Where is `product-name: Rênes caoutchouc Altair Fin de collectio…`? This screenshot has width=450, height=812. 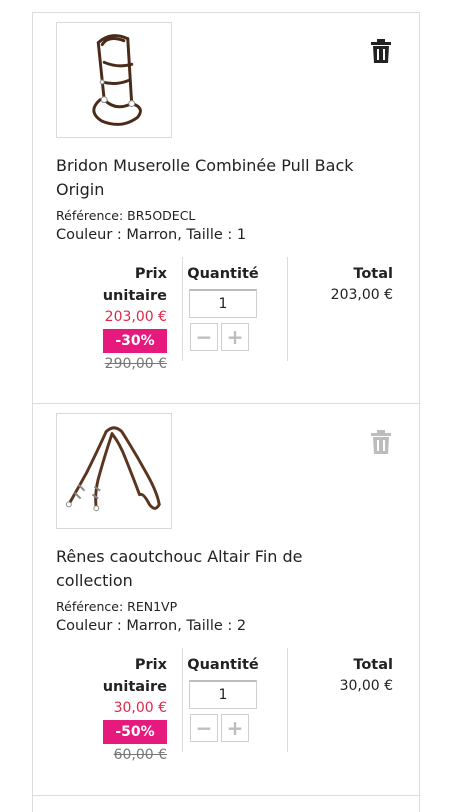 product-name: Rênes caoutchouc Altair Fin de collectio… is located at coordinates (206, 569).